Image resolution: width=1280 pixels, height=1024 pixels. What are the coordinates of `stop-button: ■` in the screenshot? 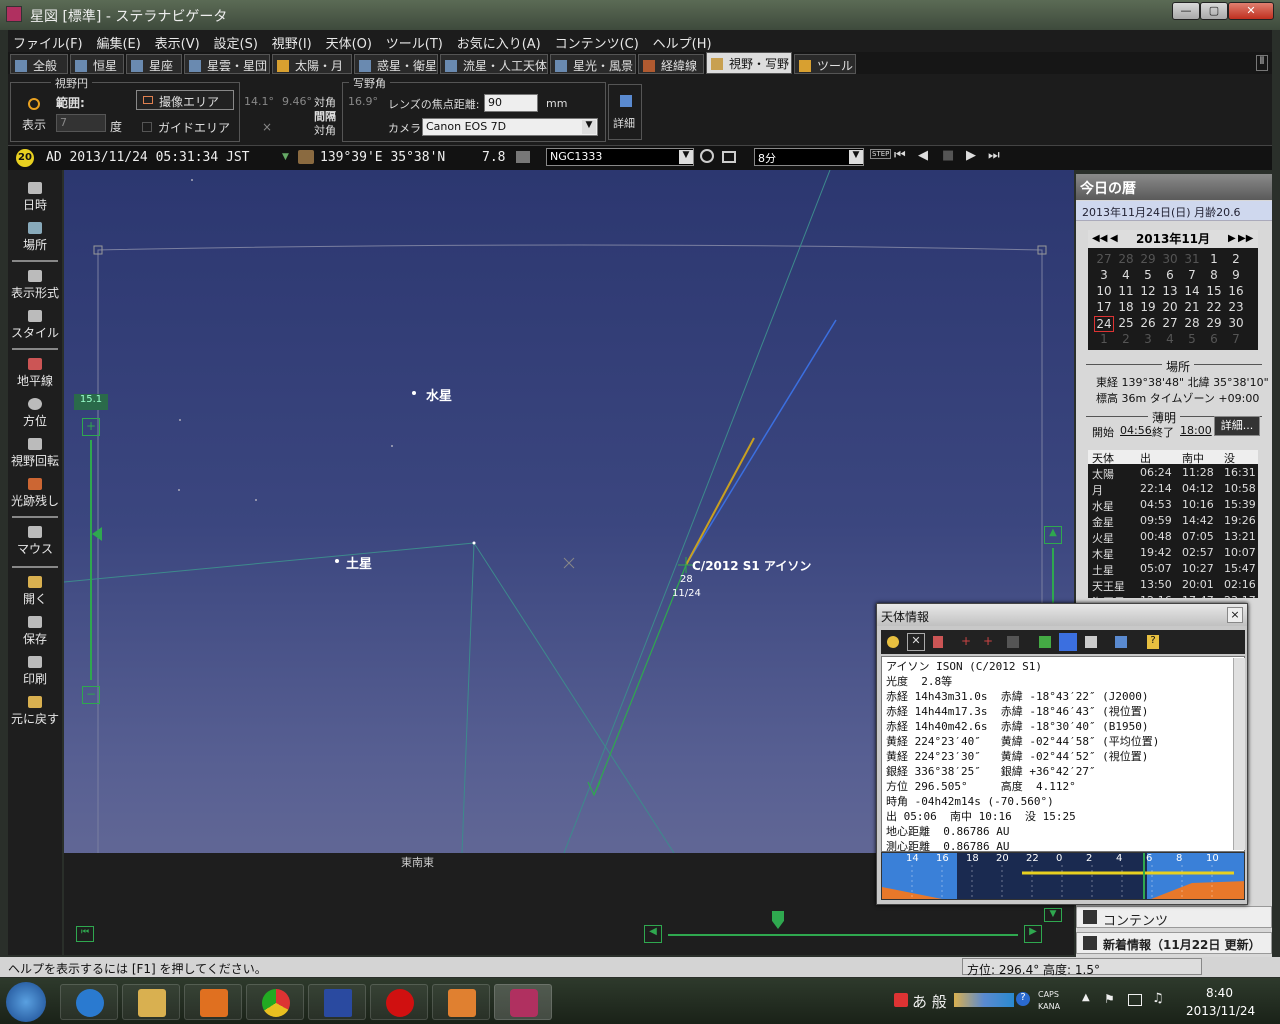 It's located at (948, 155).